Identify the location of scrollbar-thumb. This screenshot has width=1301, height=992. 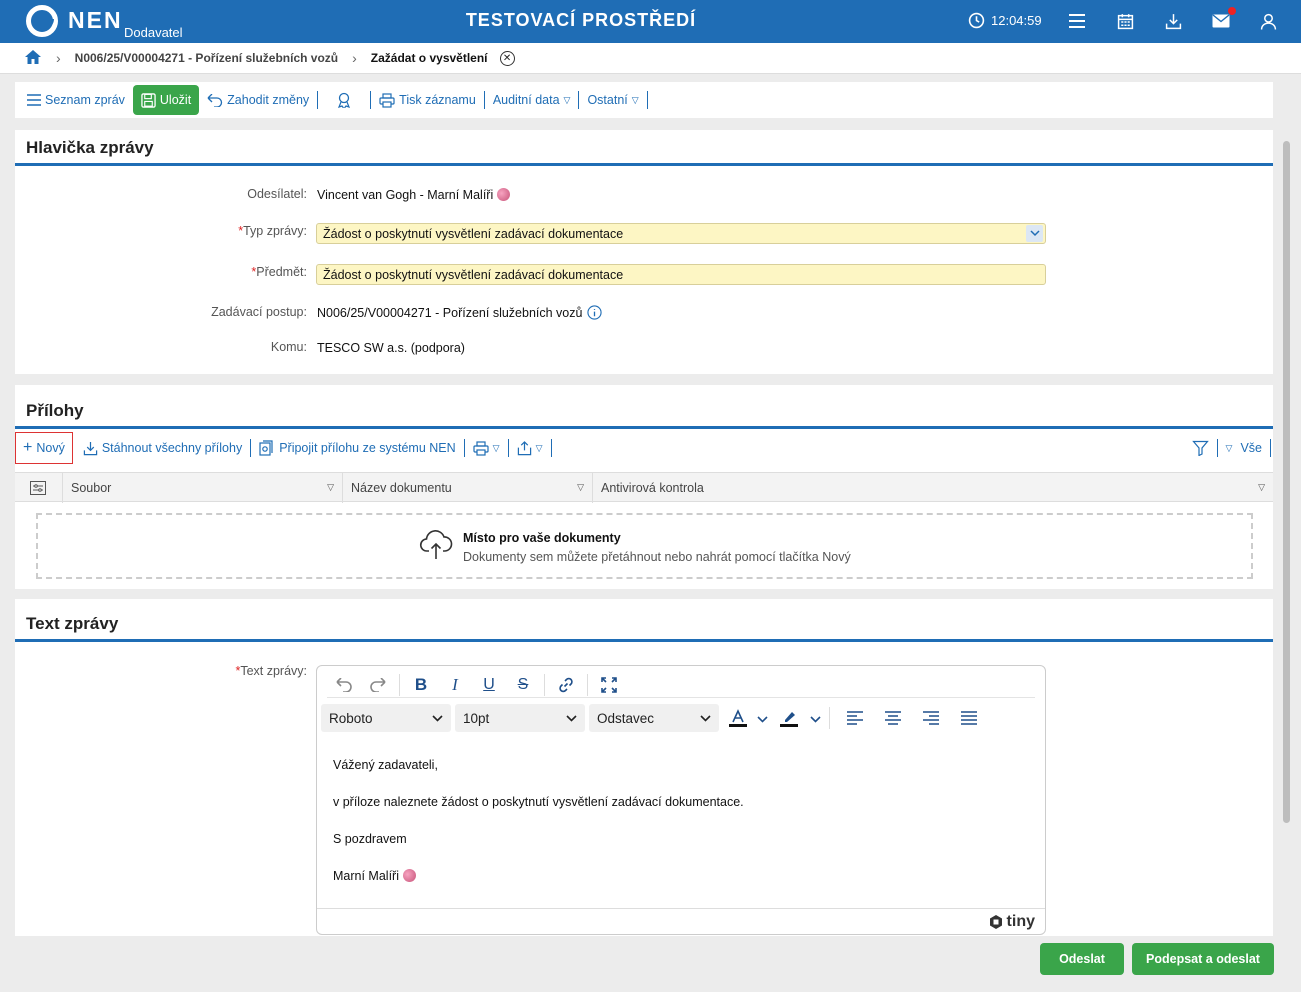
(1286, 482).